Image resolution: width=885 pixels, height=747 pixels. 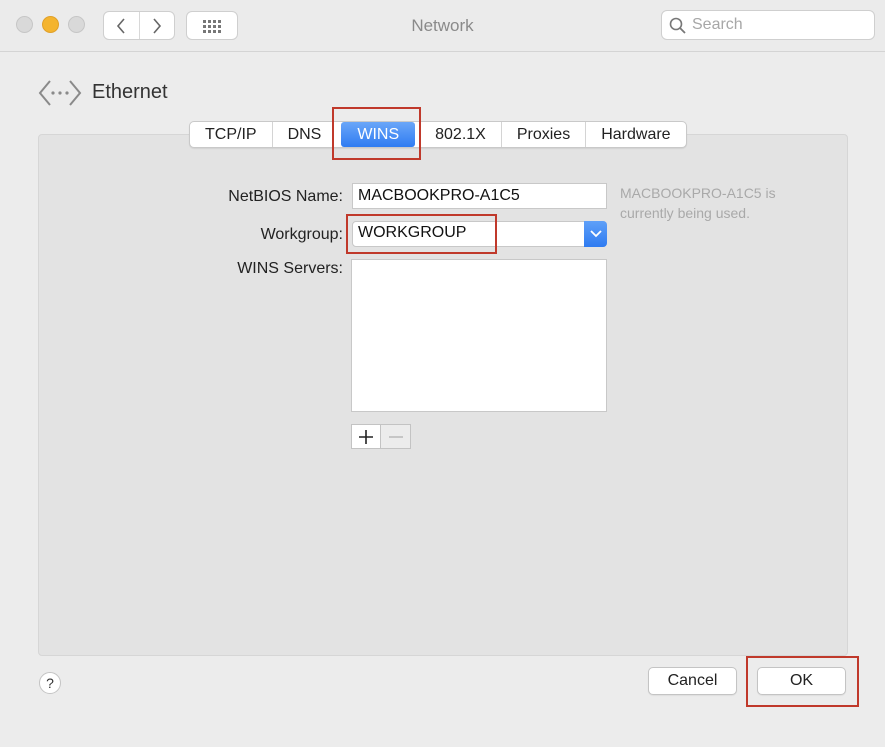 I want to click on workgroup-label: Workgroup:, so click(x=301, y=234).